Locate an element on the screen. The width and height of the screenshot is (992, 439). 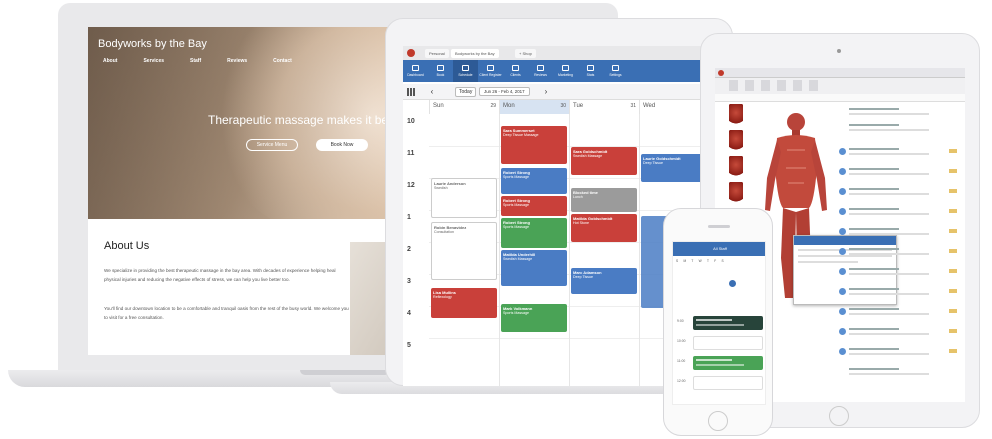
day-header-tue: Tue 31 is located at coordinates (604, 107).